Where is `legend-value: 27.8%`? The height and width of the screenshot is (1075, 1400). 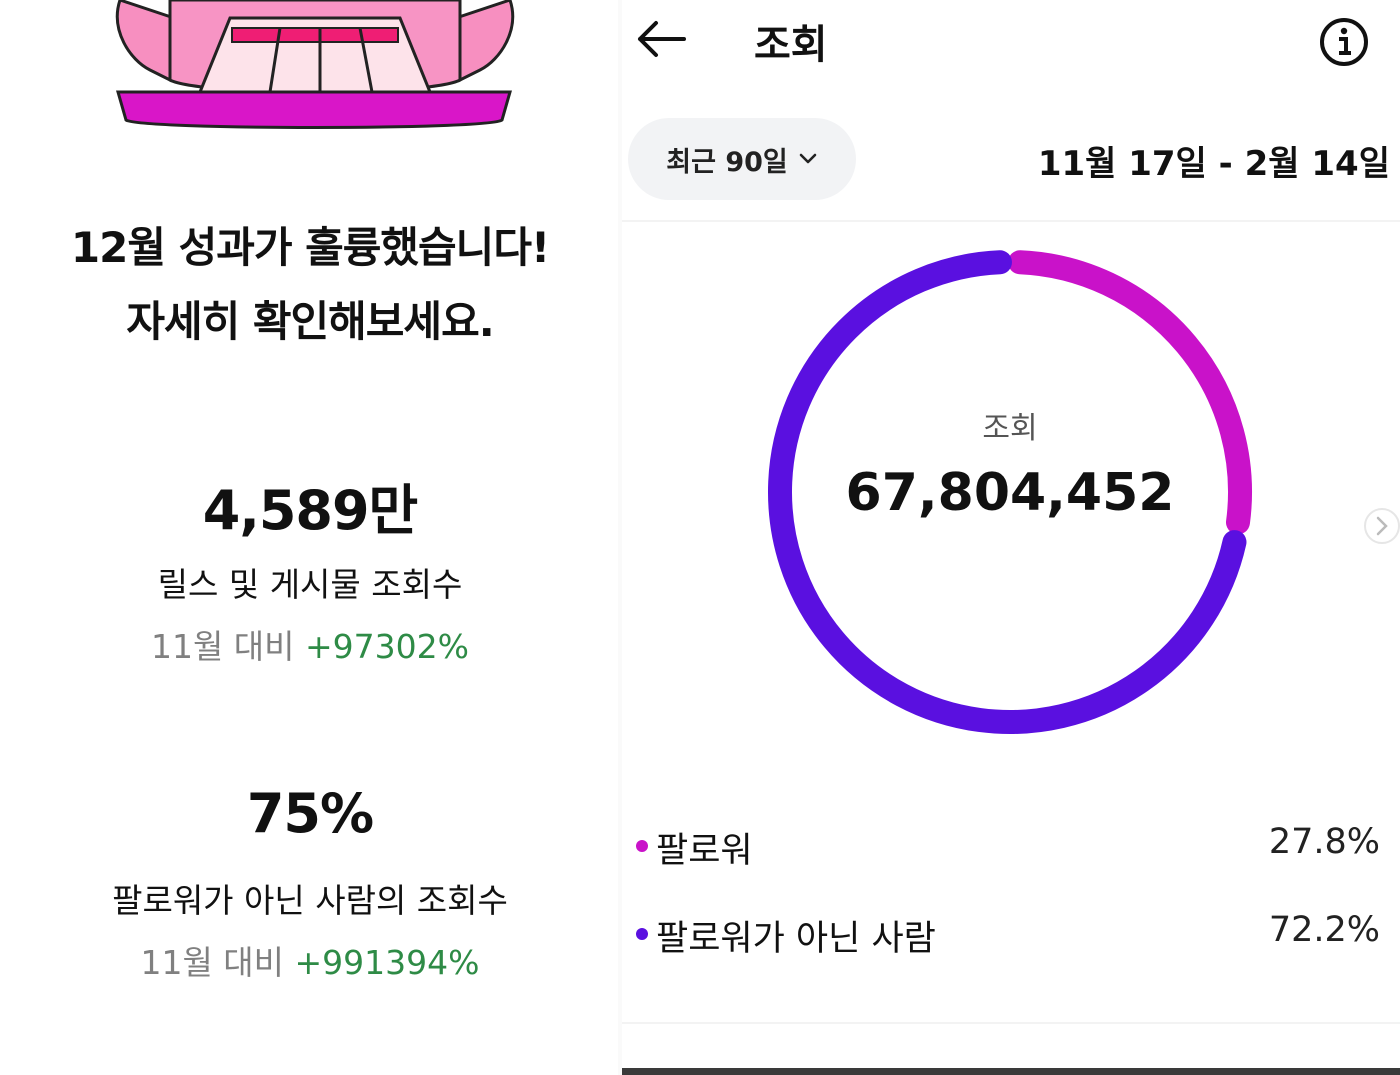
legend-value: 27.8% is located at coordinates (1324, 842).